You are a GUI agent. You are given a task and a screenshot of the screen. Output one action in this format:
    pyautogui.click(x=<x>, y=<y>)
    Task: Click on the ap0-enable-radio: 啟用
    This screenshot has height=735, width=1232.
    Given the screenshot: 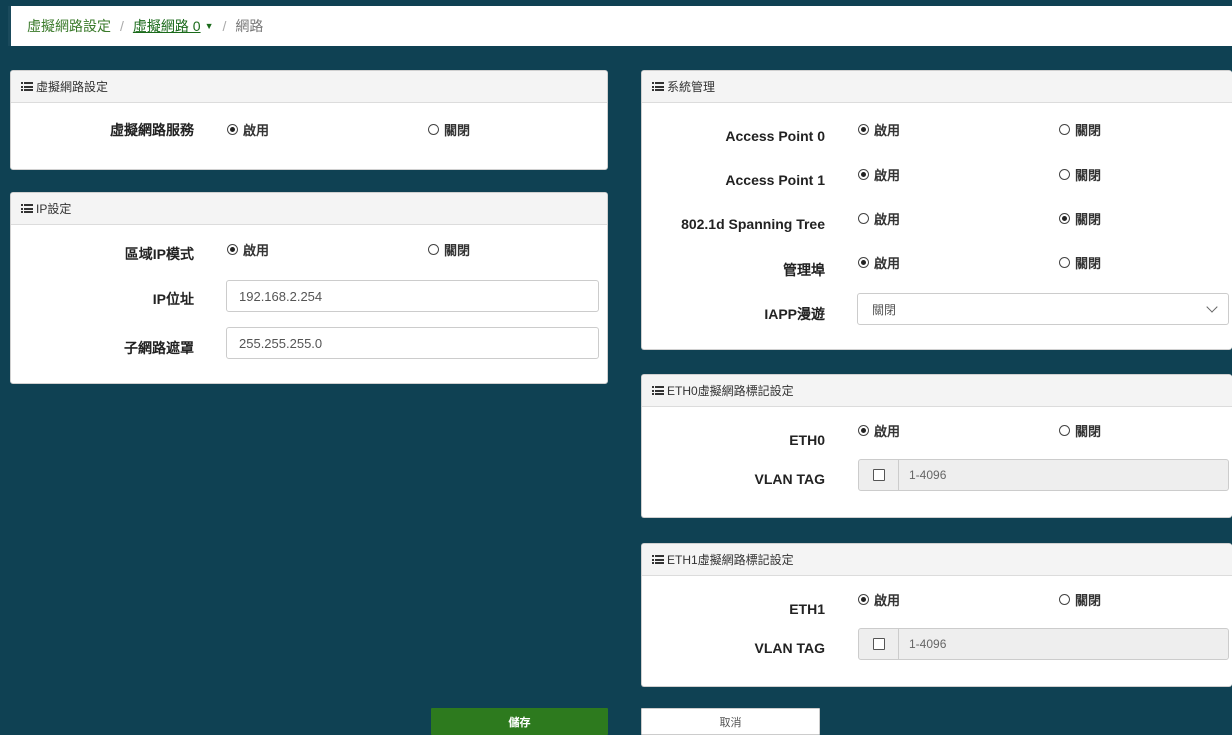 What is the action you would take?
    pyautogui.click(x=879, y=129)
    